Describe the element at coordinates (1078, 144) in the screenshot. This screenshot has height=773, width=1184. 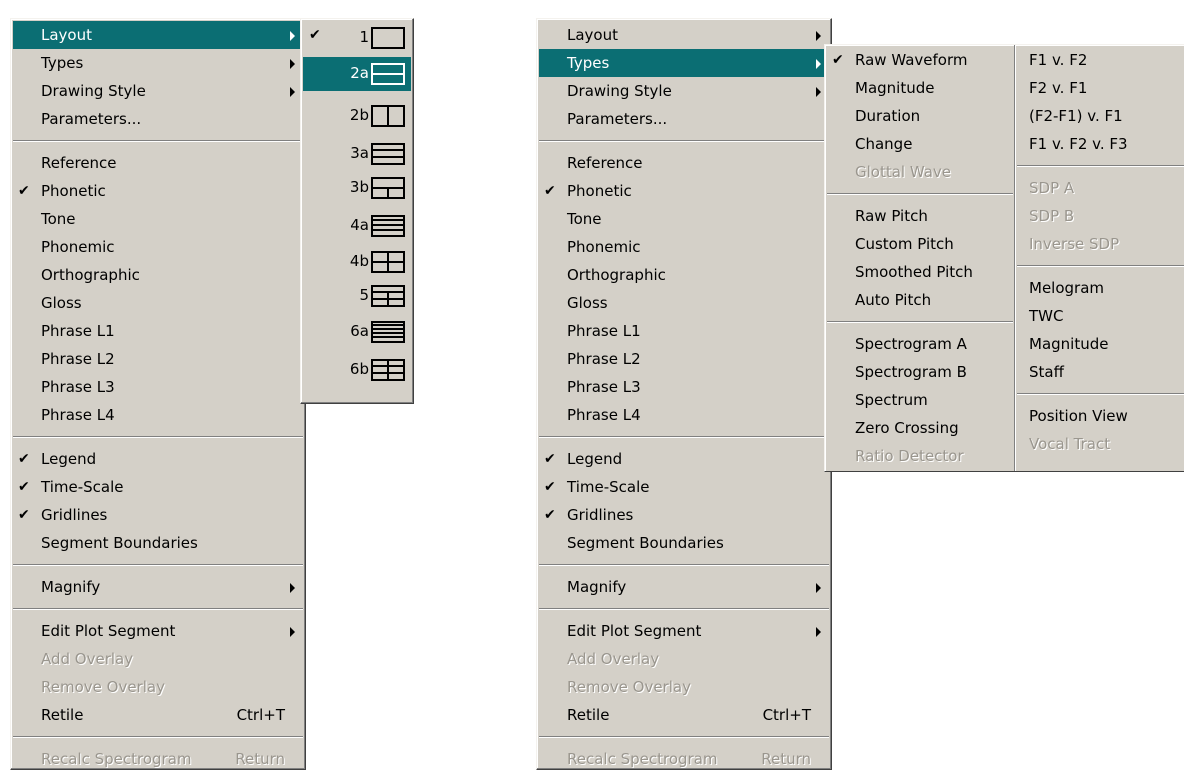
I see `type-label: F1 v. F2 v. F3` at that location.